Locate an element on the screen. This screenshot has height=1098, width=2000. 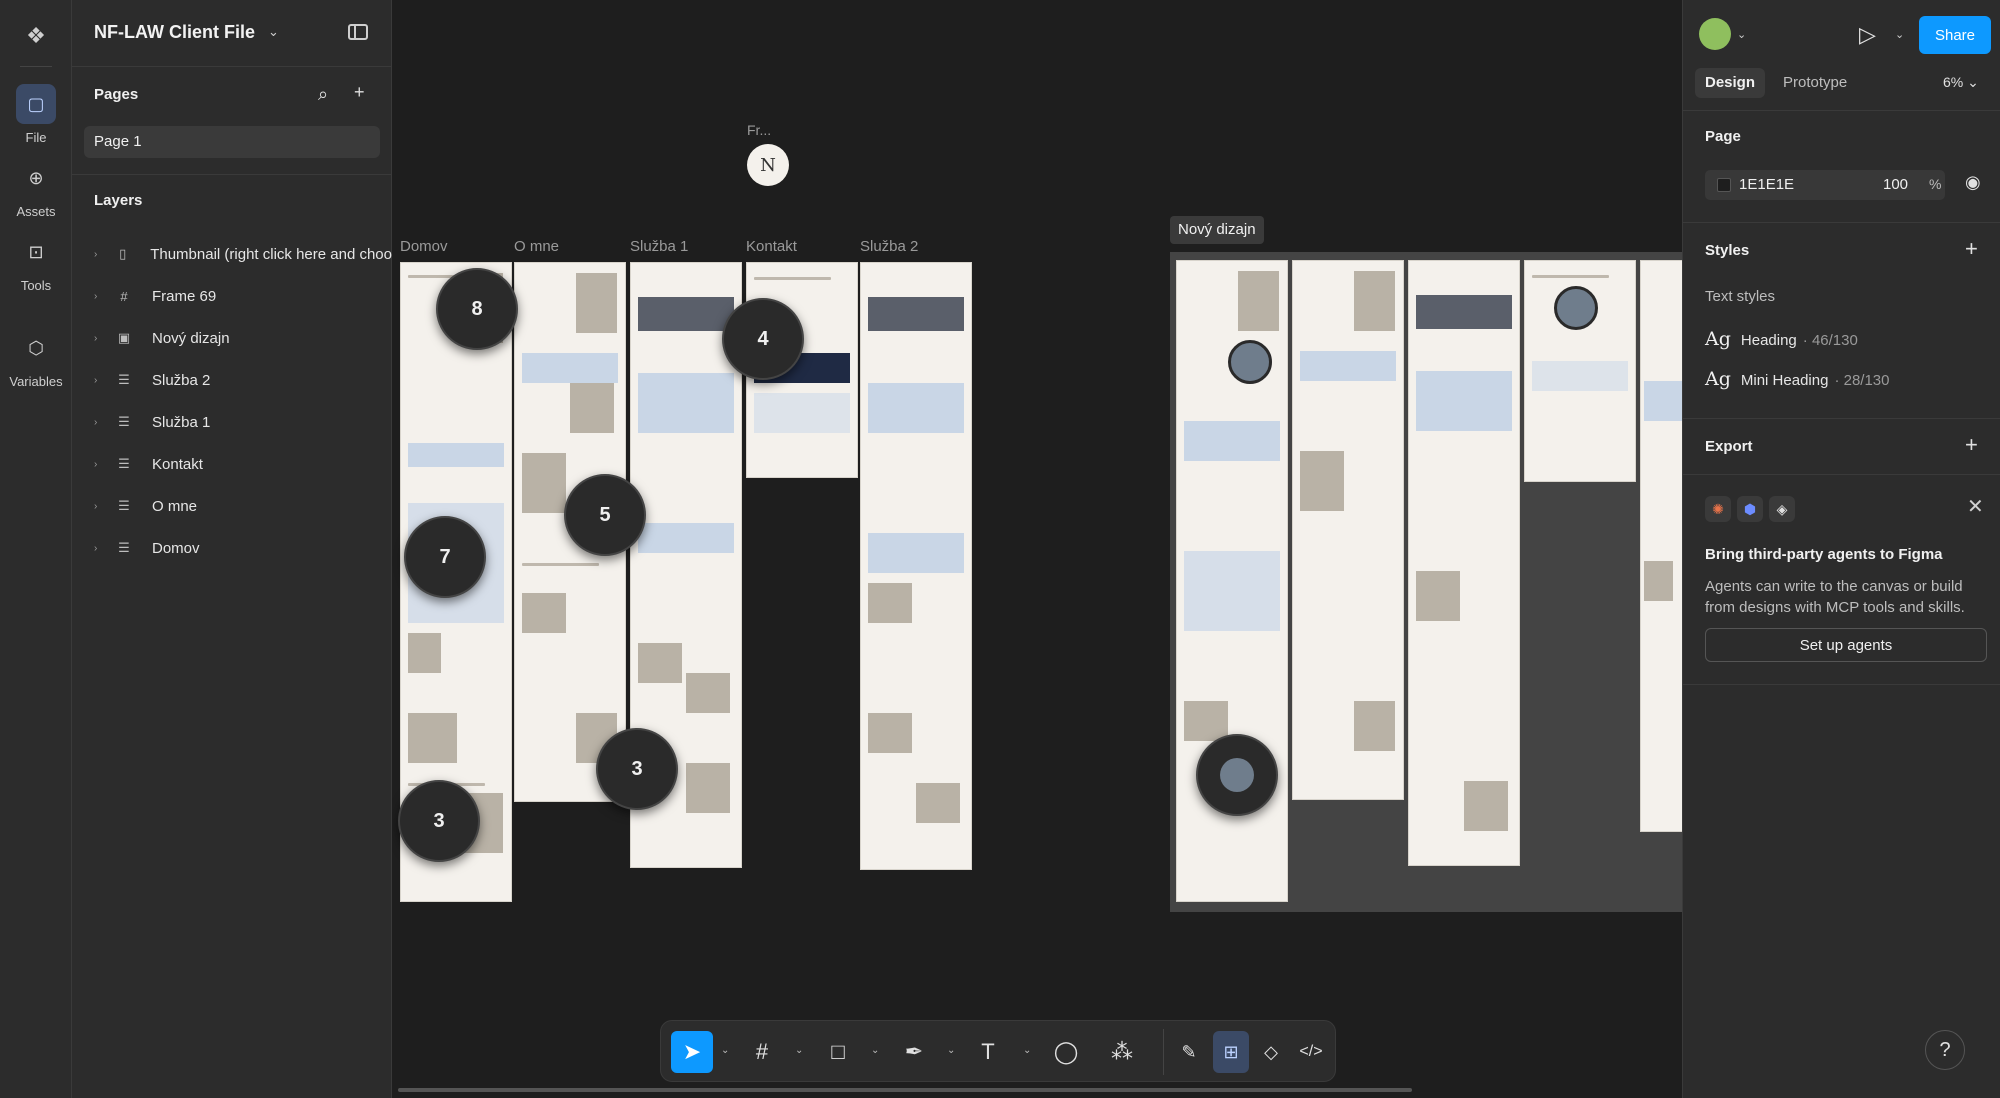
section-label: Nový dizajn is located at coordinates (1217, 230).